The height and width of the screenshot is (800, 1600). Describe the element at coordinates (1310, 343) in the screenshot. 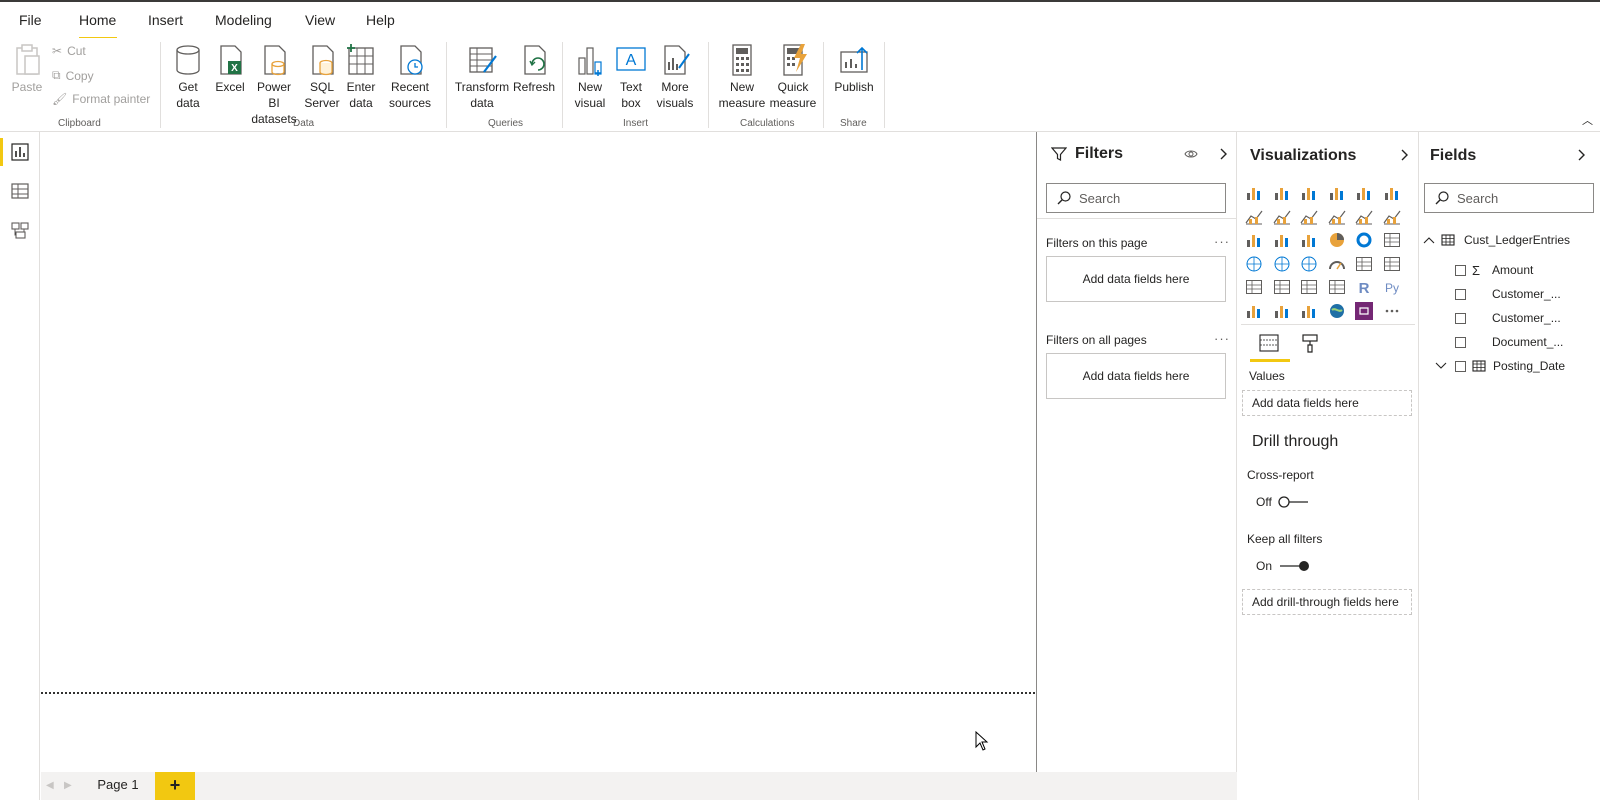

I see `format-paint-roller-icon` at that location.